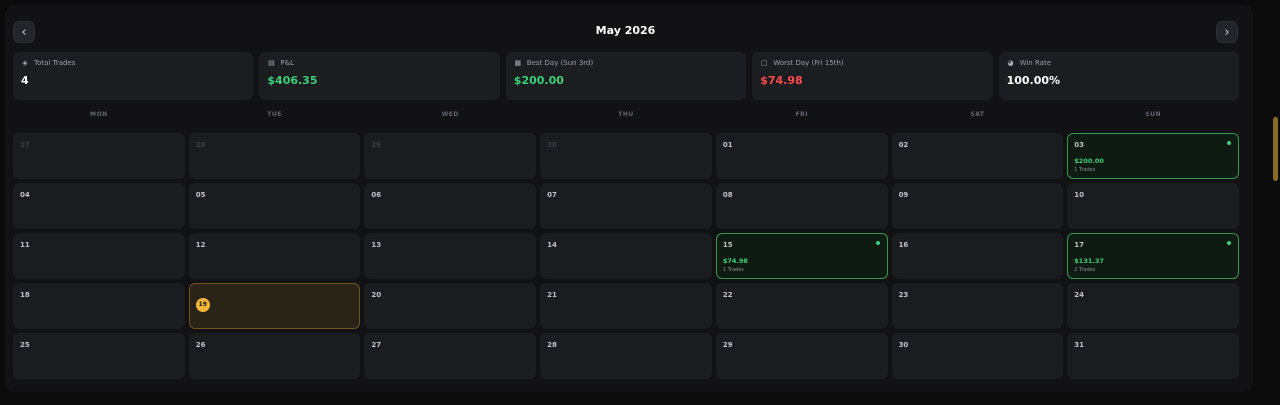  I want to click on stack-icon: ◈, so click(25, 63).